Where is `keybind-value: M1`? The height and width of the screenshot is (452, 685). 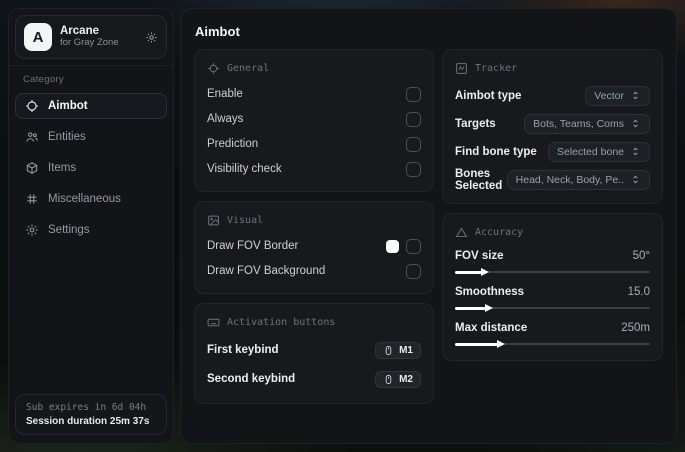
keybind-value: M1 is located at coordinates (406, 350).